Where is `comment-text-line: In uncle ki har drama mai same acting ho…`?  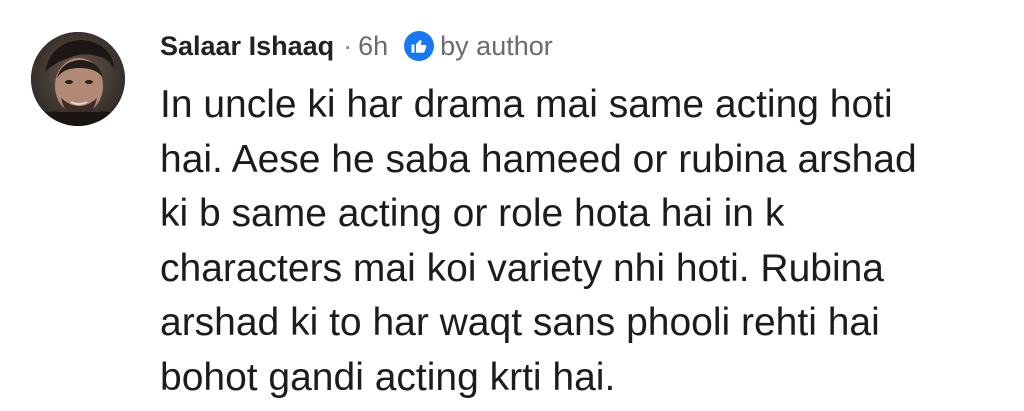
comment-text-line: In uncle ki har drama mai same acting ho… is located at coordinates (526, 104).